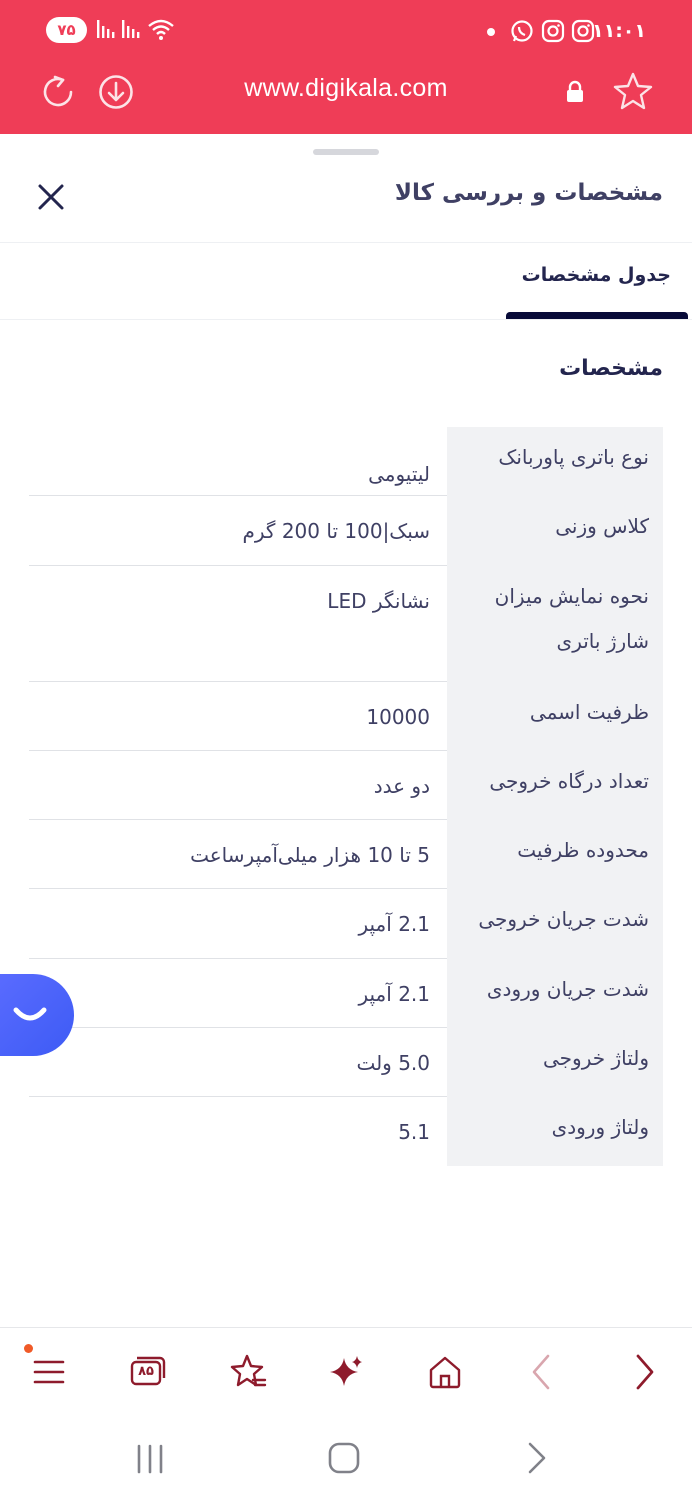  I want to click on notification-dot, so click(491, 32).